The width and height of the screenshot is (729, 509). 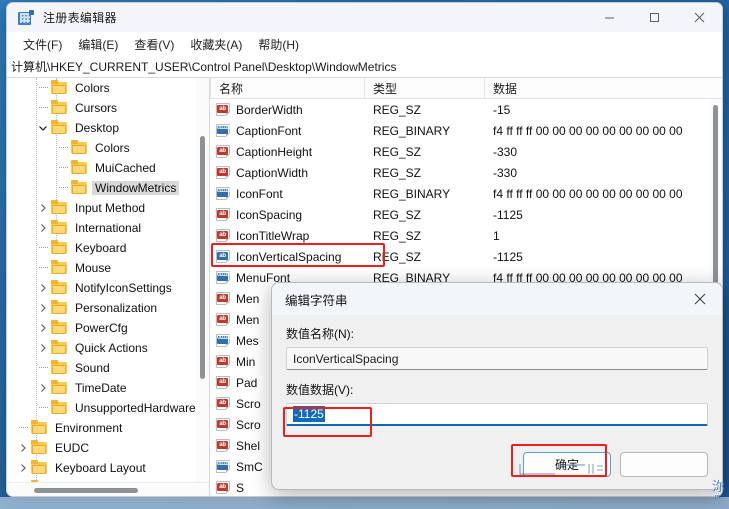 What do you see at coordinates (269, 109) in the screenshot?
I see `value-name: BorderWidth` at bounding box center [269, 109].